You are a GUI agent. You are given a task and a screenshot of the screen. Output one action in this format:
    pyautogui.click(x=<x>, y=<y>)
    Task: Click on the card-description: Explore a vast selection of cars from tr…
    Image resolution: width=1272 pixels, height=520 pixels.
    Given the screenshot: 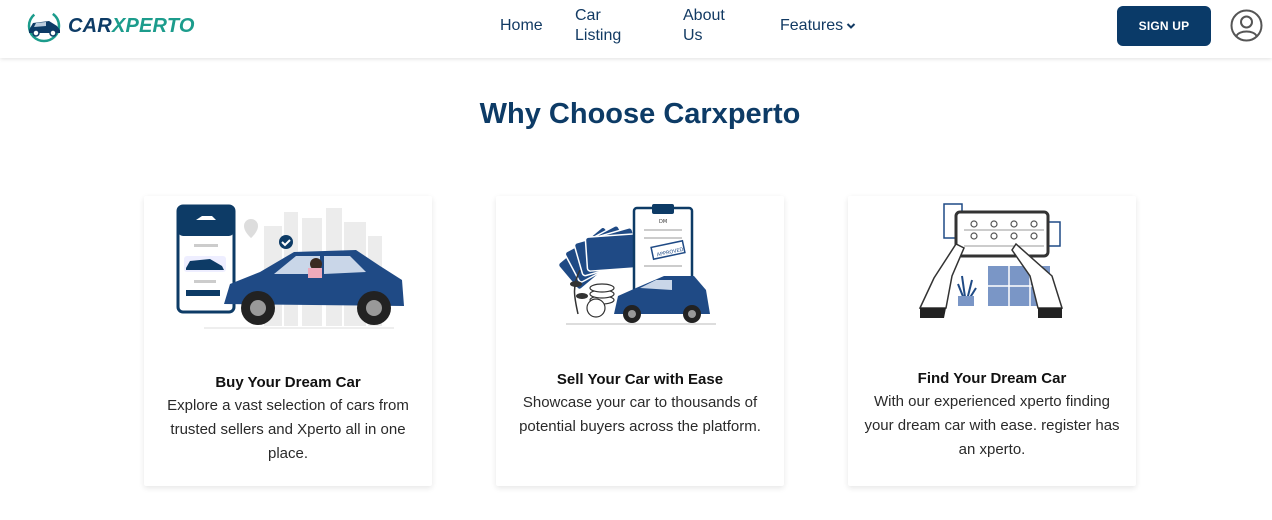 What is the action you would take?
    pyautogui.click(x=288, y=429)
    